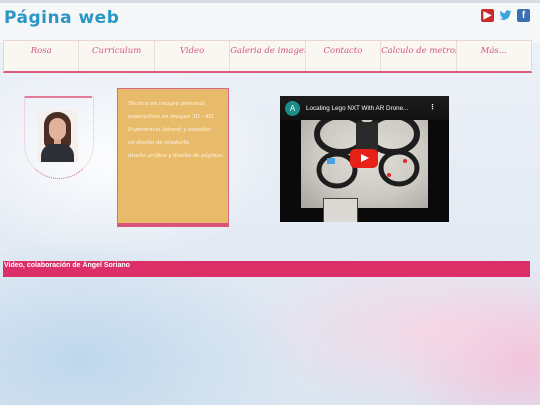  Describe the element at coordinates (176, 156) in the screenshot. I see `profile-text-line: diseño gráfico y diseño de páginas.` at that location.